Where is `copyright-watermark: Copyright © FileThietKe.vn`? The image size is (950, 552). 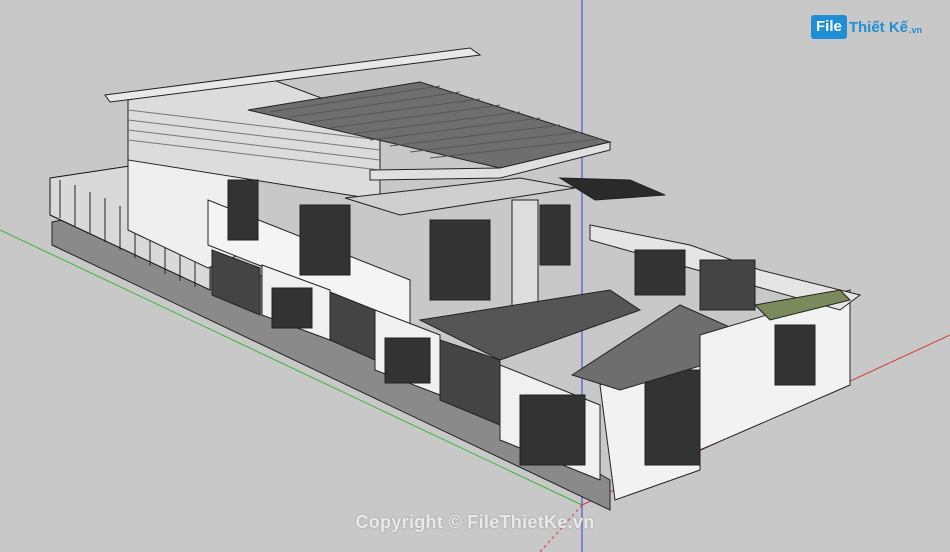
copyright-watermark: Copyright © FileThietKe.vn is located at coordinates (475, 522).